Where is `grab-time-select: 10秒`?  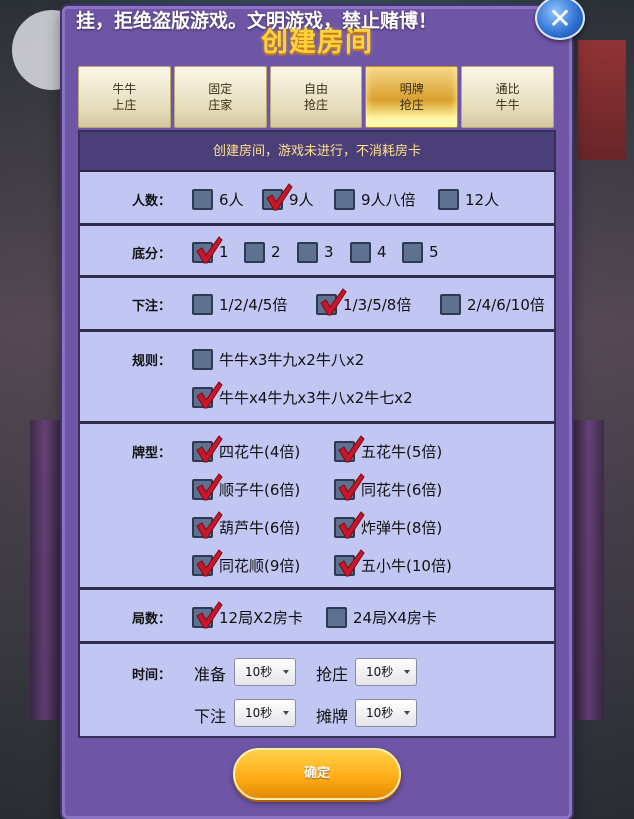
grab-time-select: 10秒 is located at coordinates (386, 672).